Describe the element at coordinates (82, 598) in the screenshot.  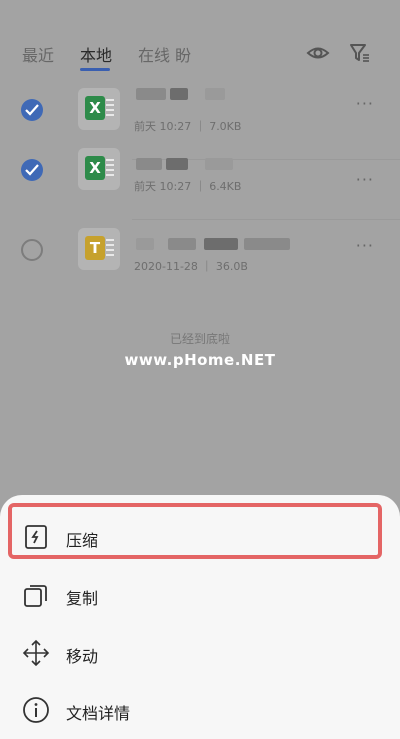
I see `menu-label: 复制` at that location.